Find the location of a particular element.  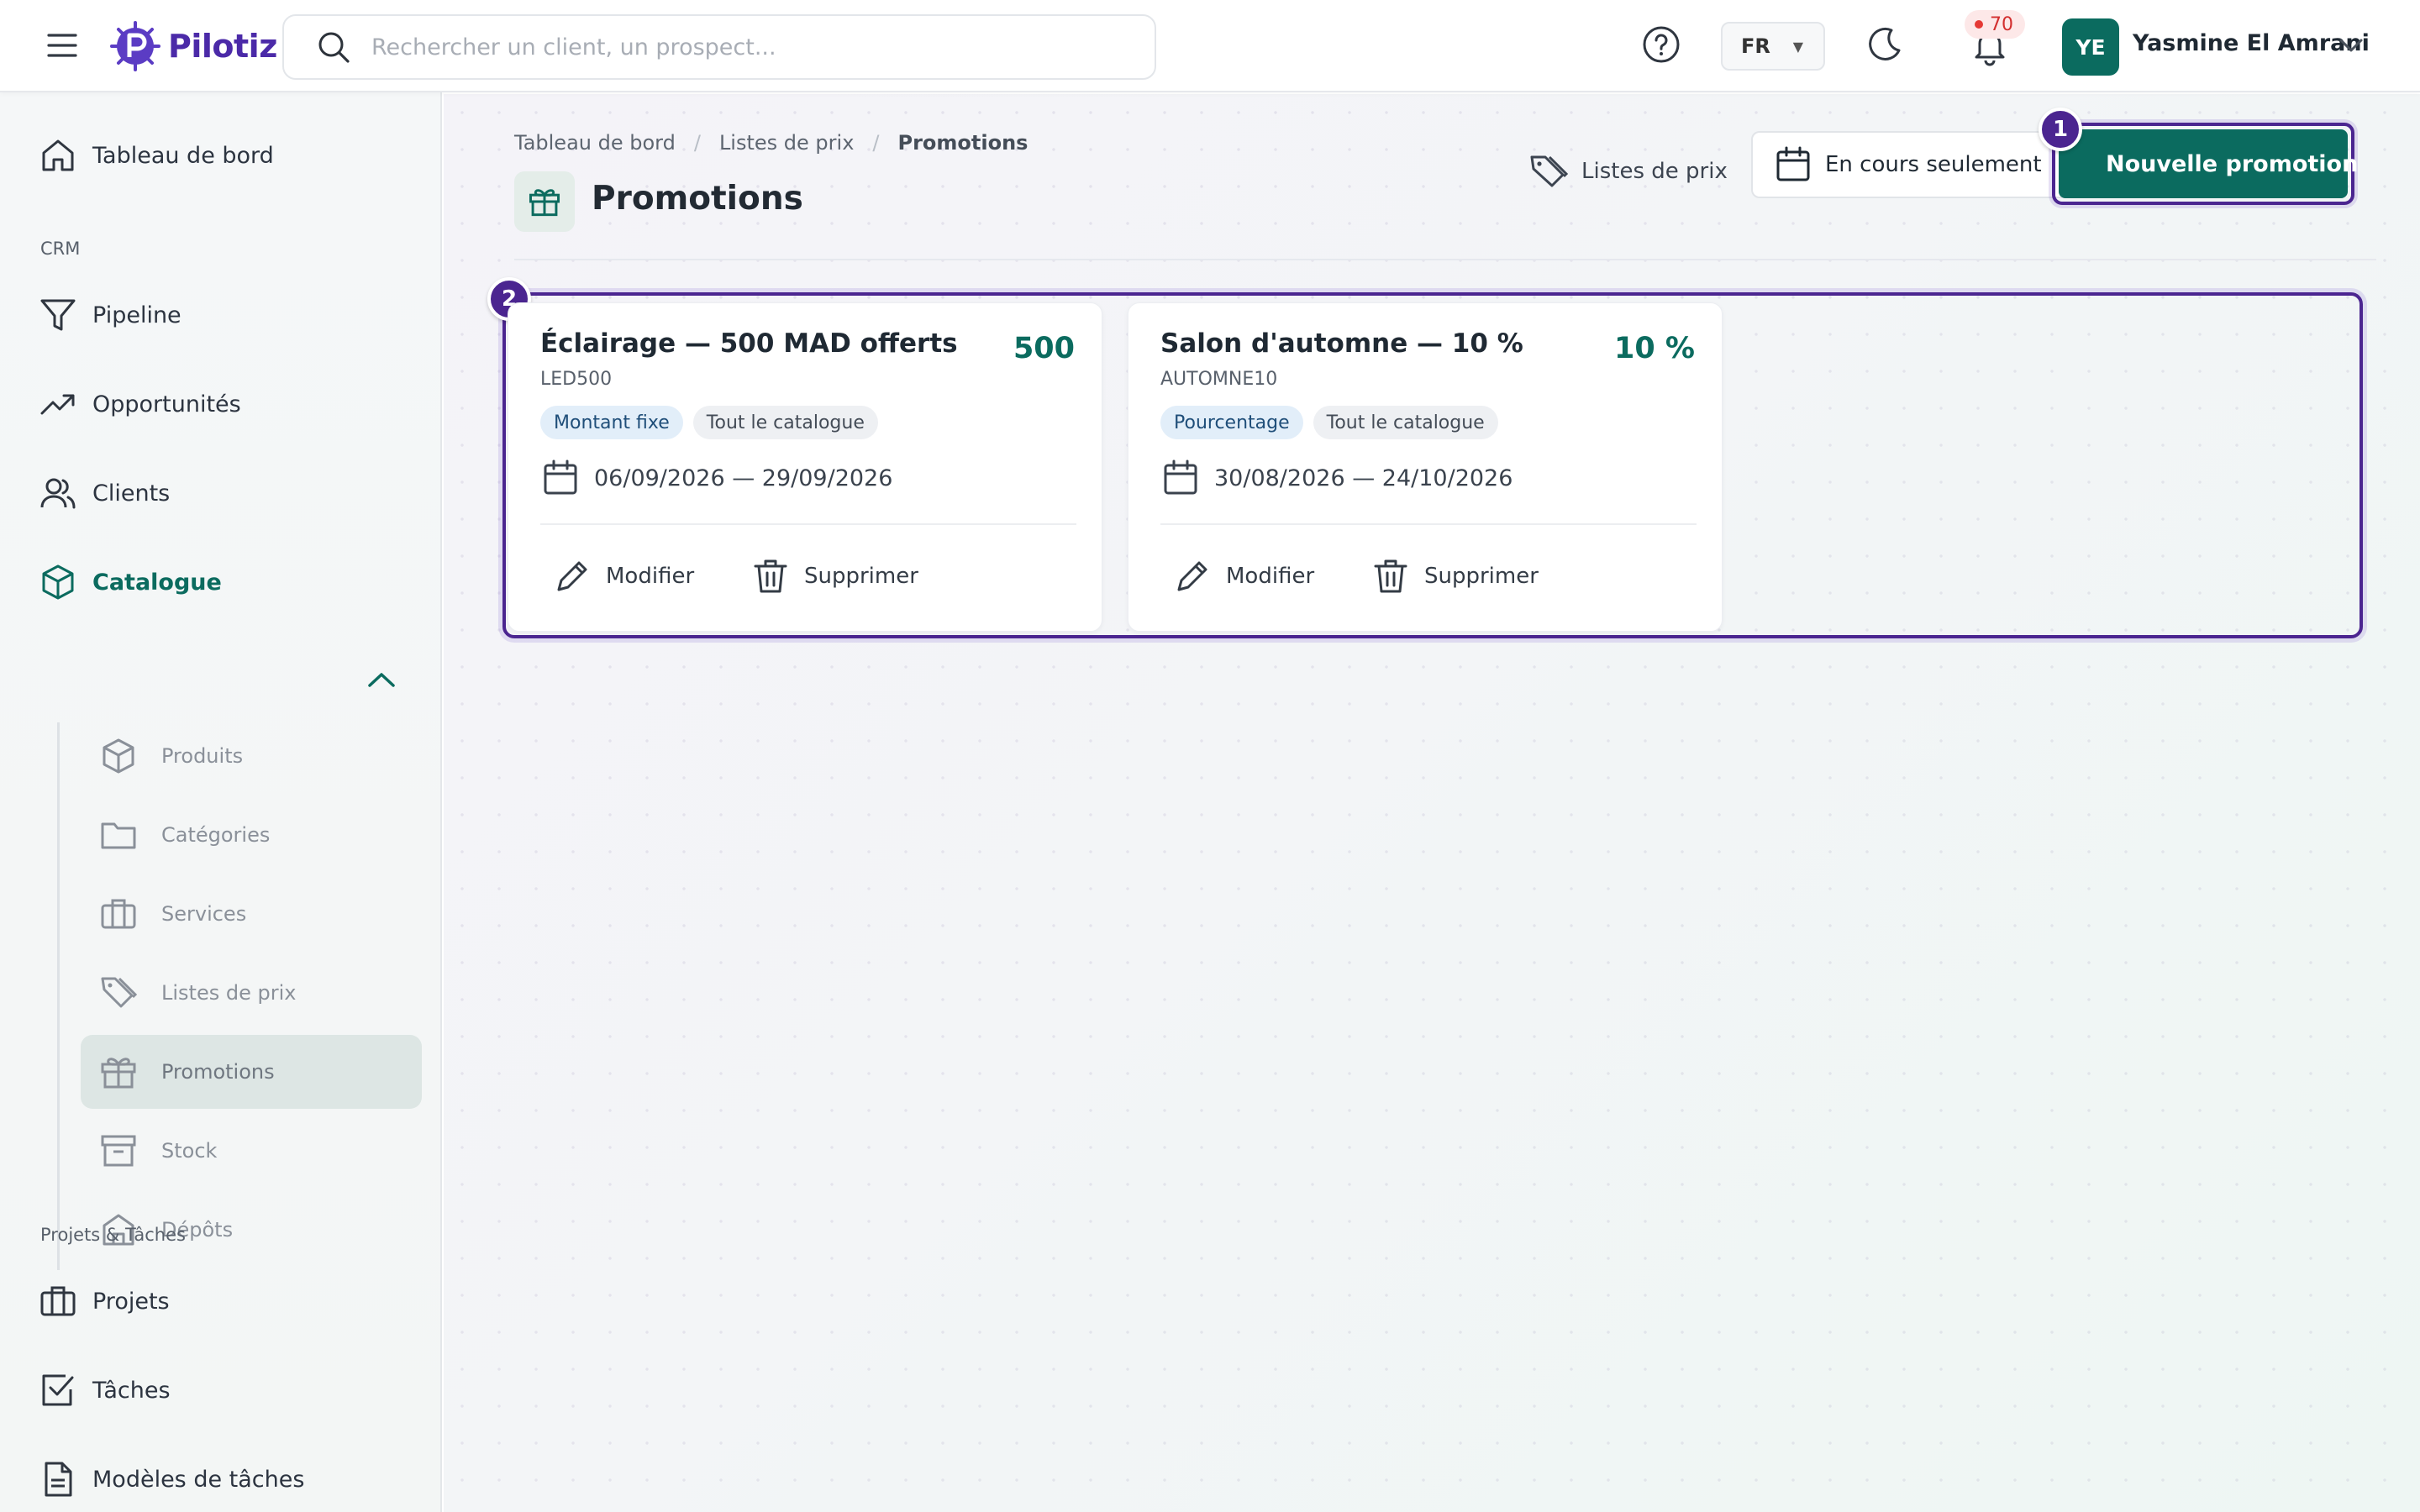

promotion-date-range: 06/09/2026 — 29/09/2026 is located at coordinates (743, 478).